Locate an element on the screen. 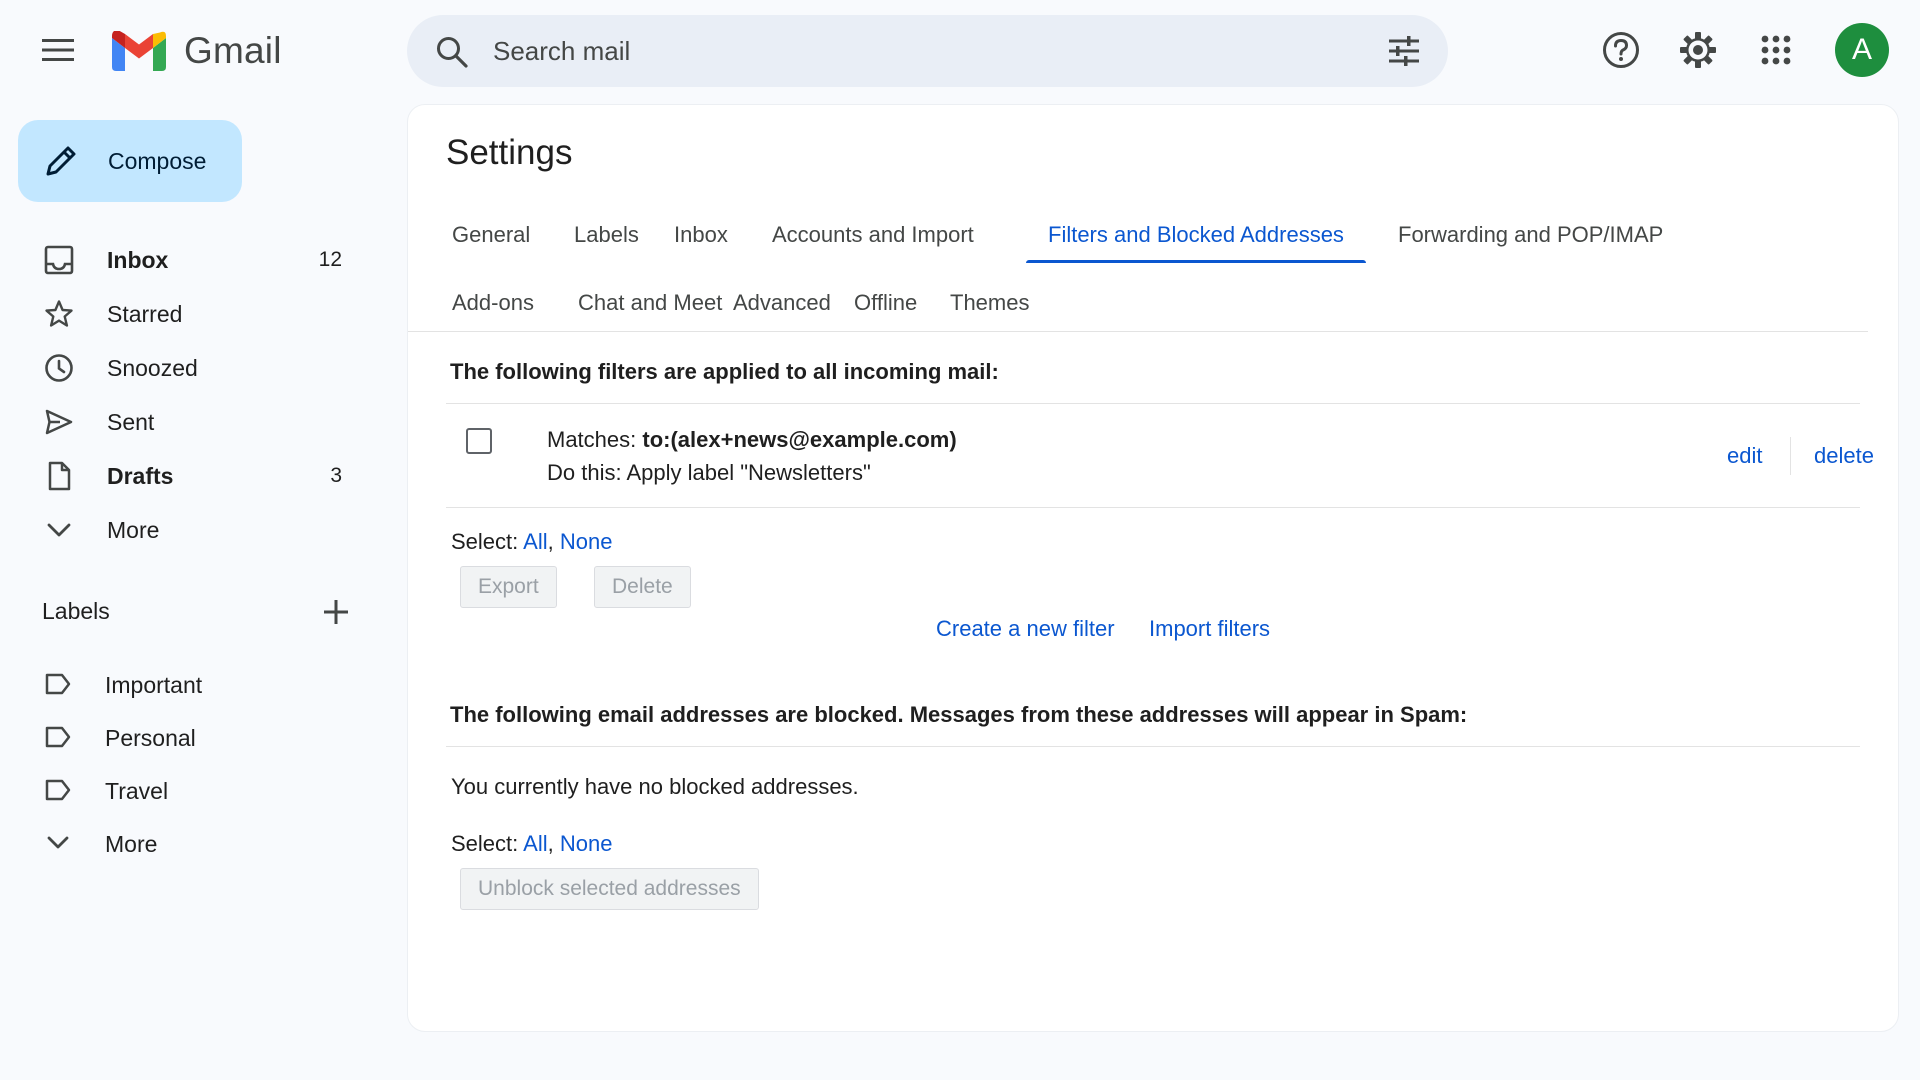 Image resolution: width=1920 pixels, height=1080 pixels. plus-icon is located at coordinates (336, 612).